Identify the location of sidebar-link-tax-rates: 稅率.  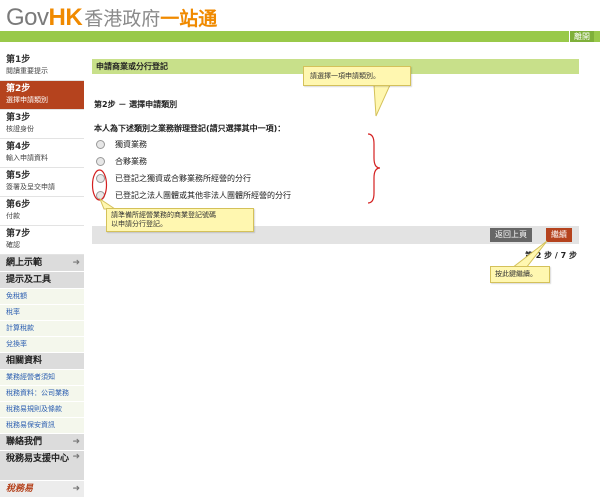
(42, 313).